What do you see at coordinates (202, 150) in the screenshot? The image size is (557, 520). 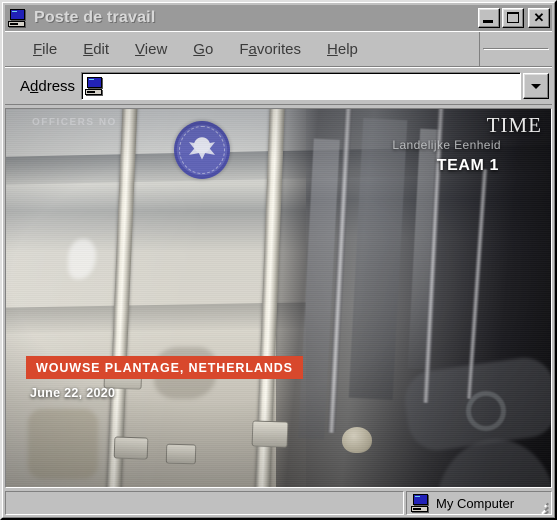 I see `blue-seal-emblem` at bounding box center [202, 150].